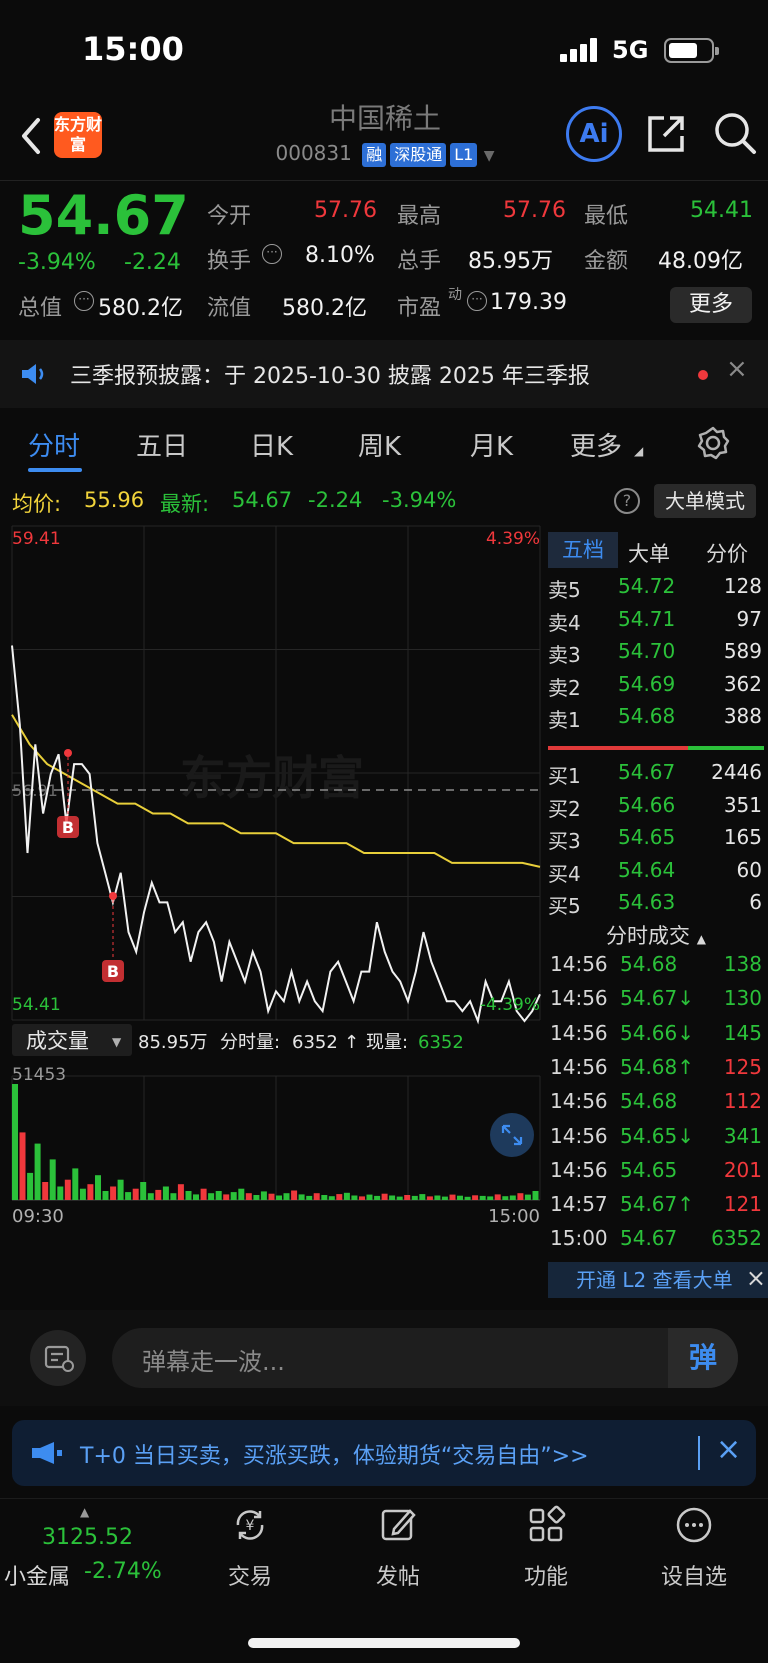  What do you see at coordinates (398, 1548) in the screenshot?
I see `nav-post: 发帖` at bounding box center [398, 1548].